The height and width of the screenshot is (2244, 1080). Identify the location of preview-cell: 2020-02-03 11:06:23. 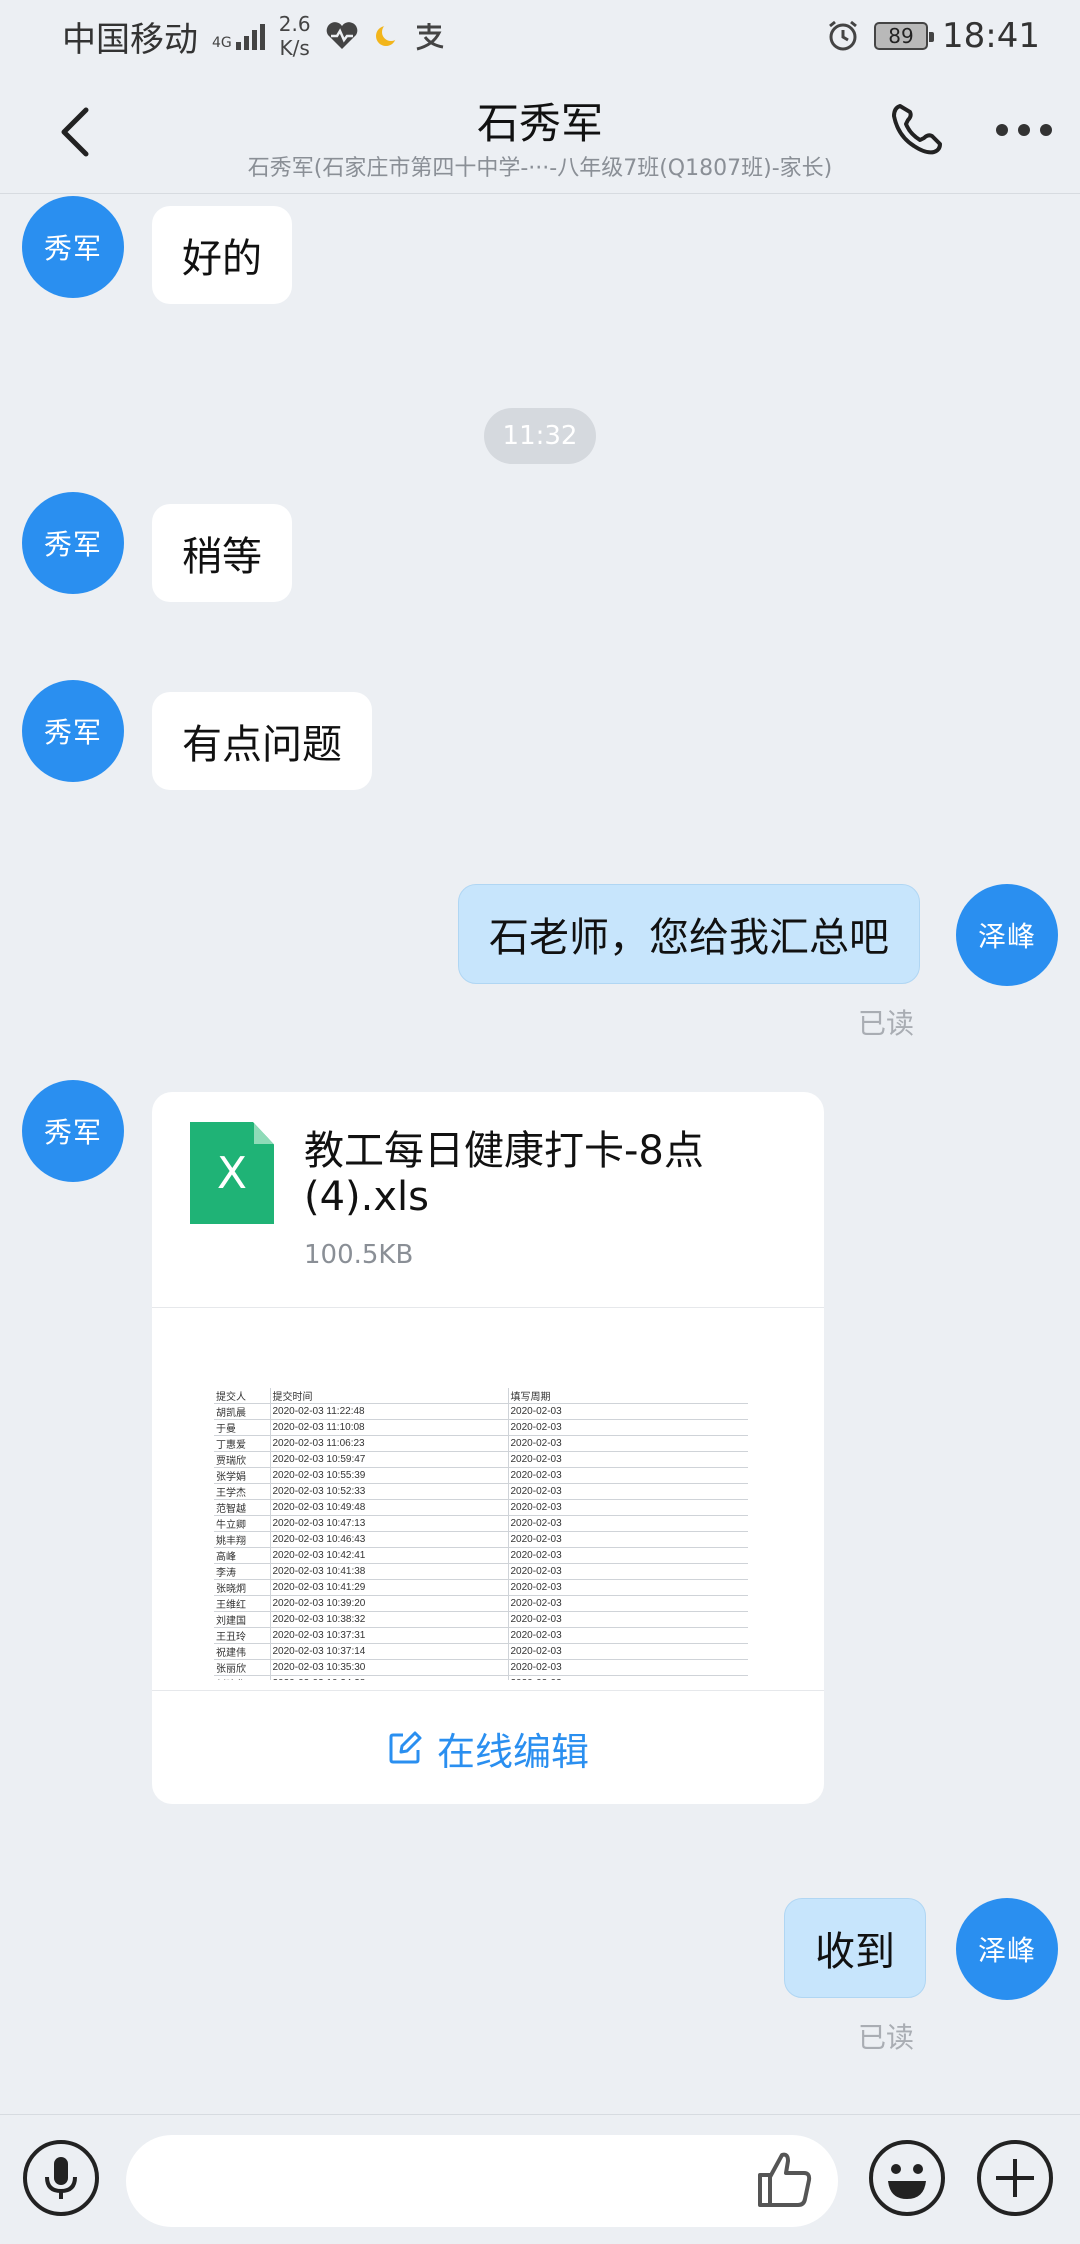
(389, 1443).